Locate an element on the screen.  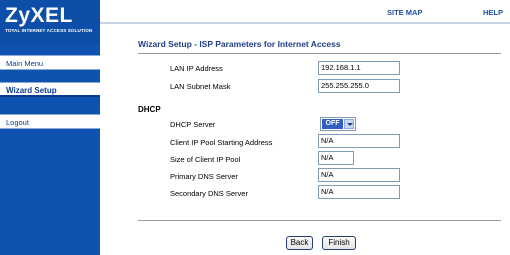
chevron-down-icon is located at coordinates (349, 124).